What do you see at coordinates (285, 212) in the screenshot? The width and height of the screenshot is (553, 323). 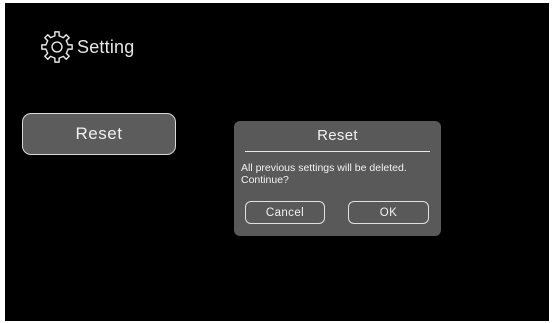 I see `cancel-button: Cancel` at bounding box center [285, 212].